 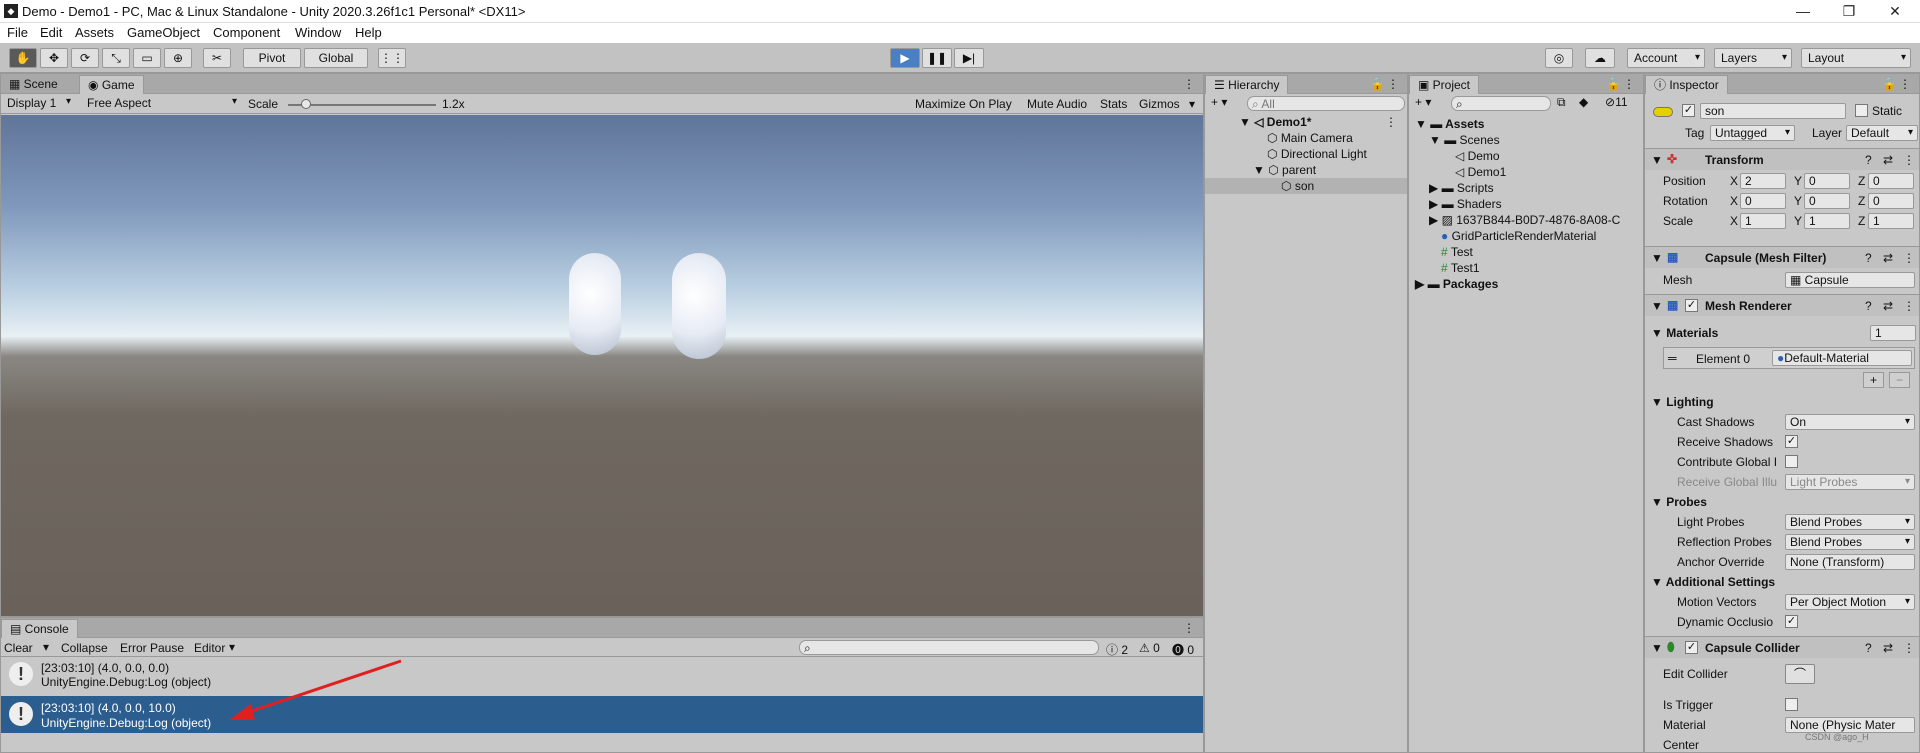 I want to click on hierarchy-item-selected: ⬡ son, so click(x=1306, y=186).